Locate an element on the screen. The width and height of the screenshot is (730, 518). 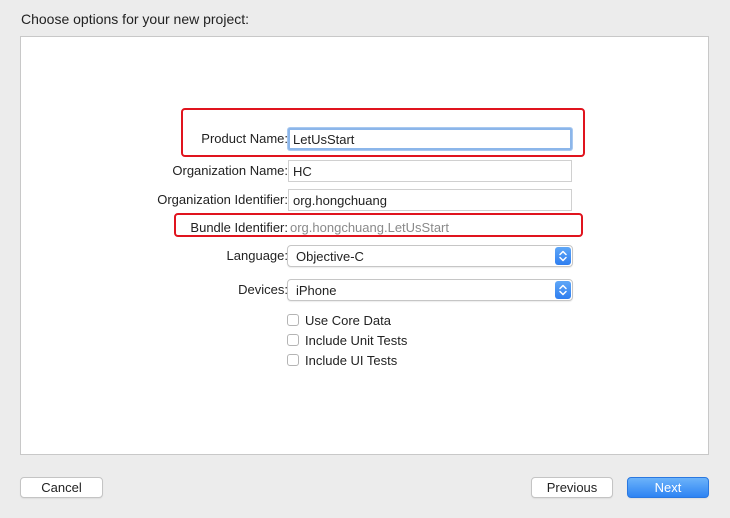
bundle-identifier-value: org.hongchuang.LetUsStart is located at coordinates (369, 227).